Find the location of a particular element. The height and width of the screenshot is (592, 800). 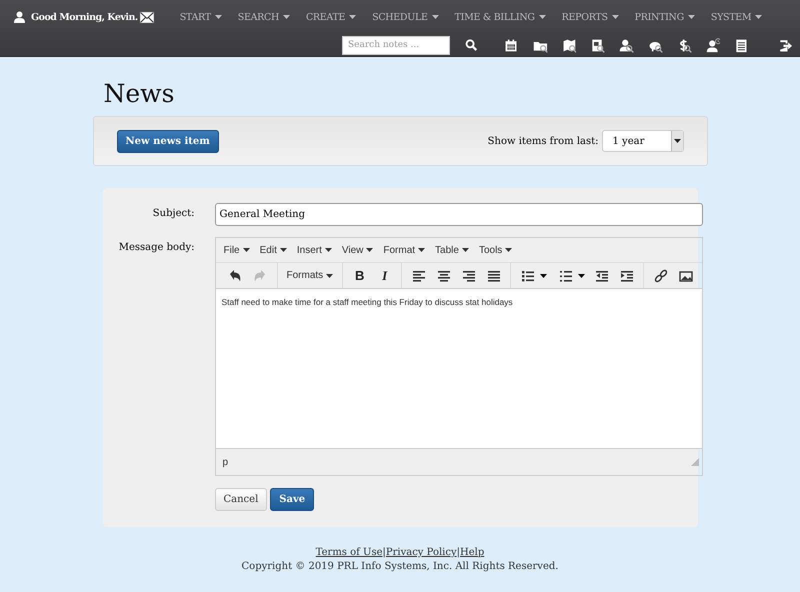

editor-menu: File is located at coordinates (236, 250).